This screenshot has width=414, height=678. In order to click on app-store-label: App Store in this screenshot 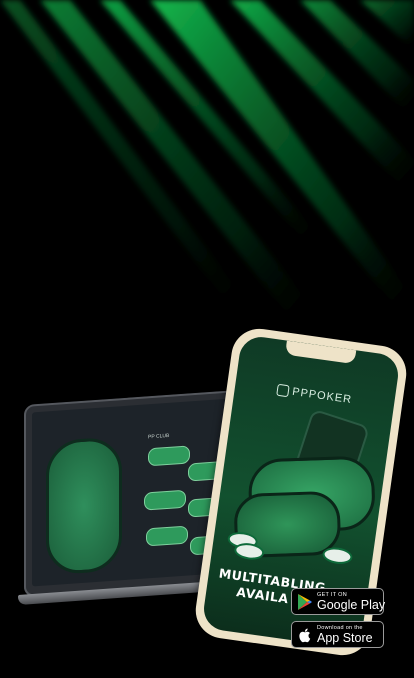, I will do `click(345, 638)`.